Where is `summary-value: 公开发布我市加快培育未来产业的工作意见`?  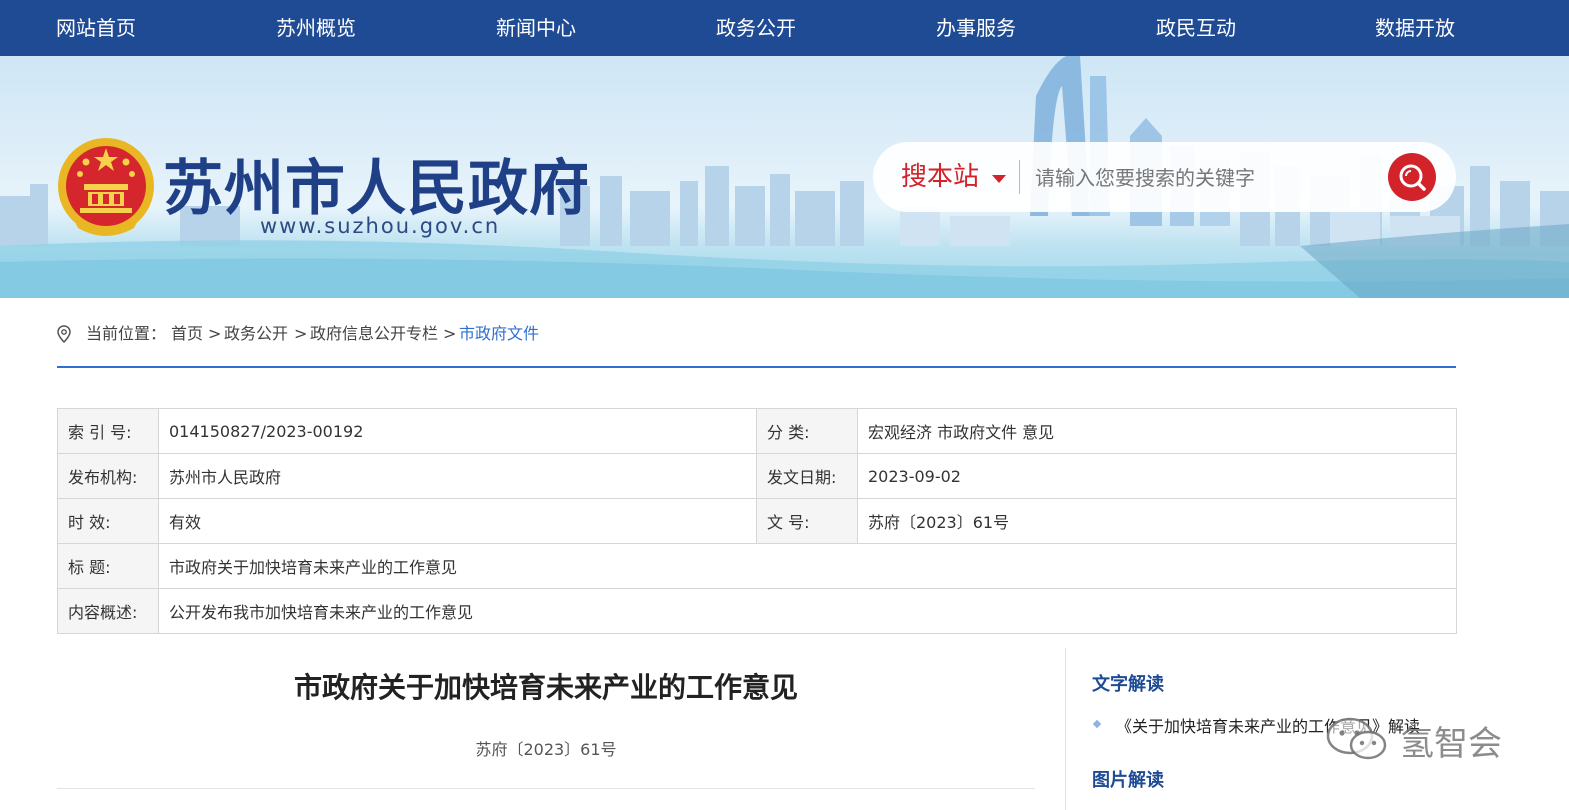 summary-value: 公开发布我市加快培育未来产业的工作意见 is located at coordinates (807, 611).